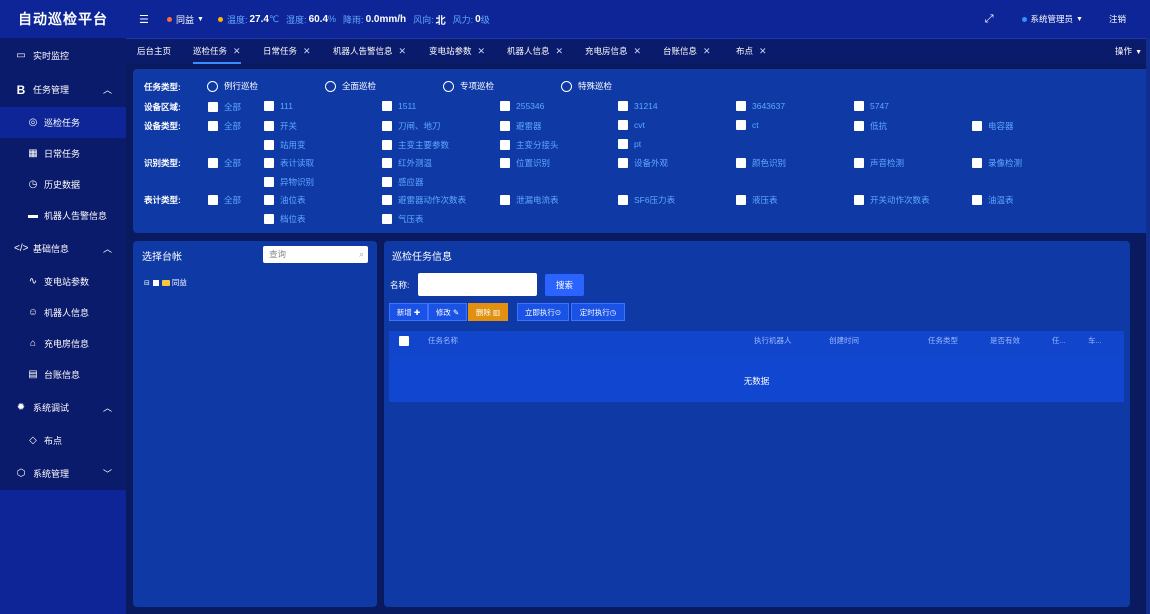 The height and width of the screenshot is (614, 1150). I want to click on col-valid: 是否有效, so click(1005, 341).